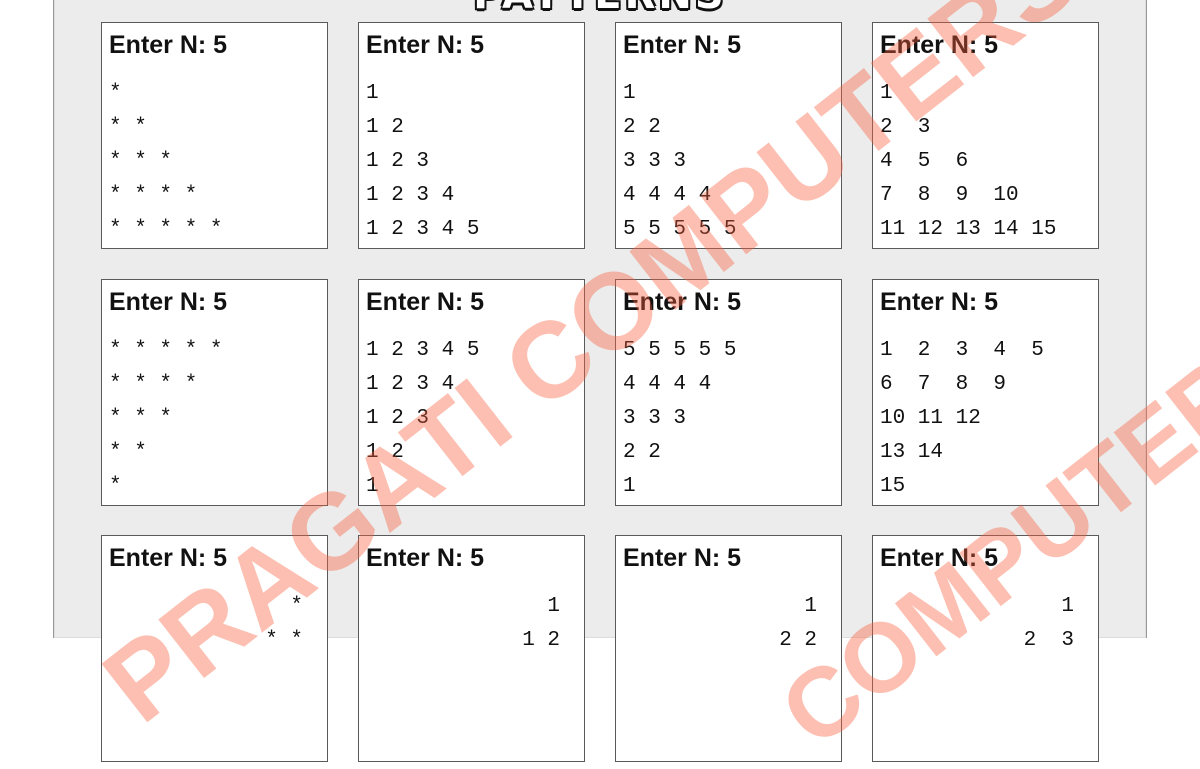 This screenshot has height=769, width=1200. Describe the element at coordinates (728, 648) in the screenshot. I see `pattern-box-11: Enter N: 5 1 2 2` at that location.